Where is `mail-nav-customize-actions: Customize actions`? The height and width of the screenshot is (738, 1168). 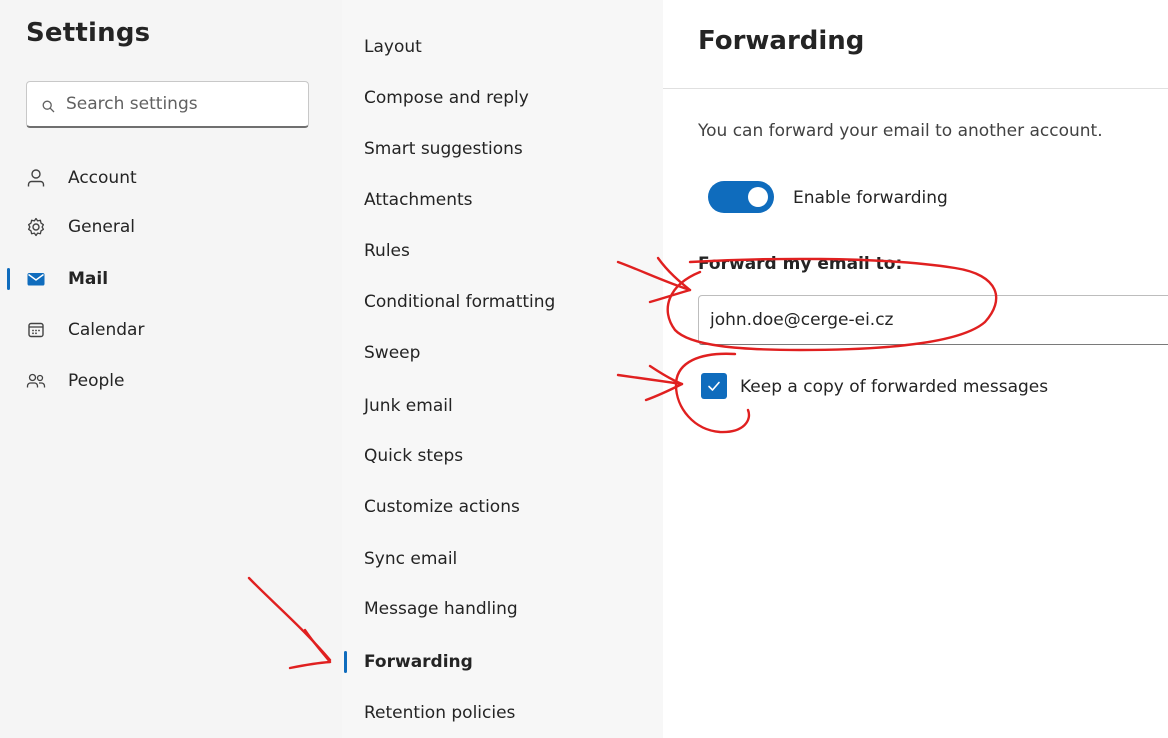 mail-nav-customize-actions: Customize actions is located at coordinates (442, 507).